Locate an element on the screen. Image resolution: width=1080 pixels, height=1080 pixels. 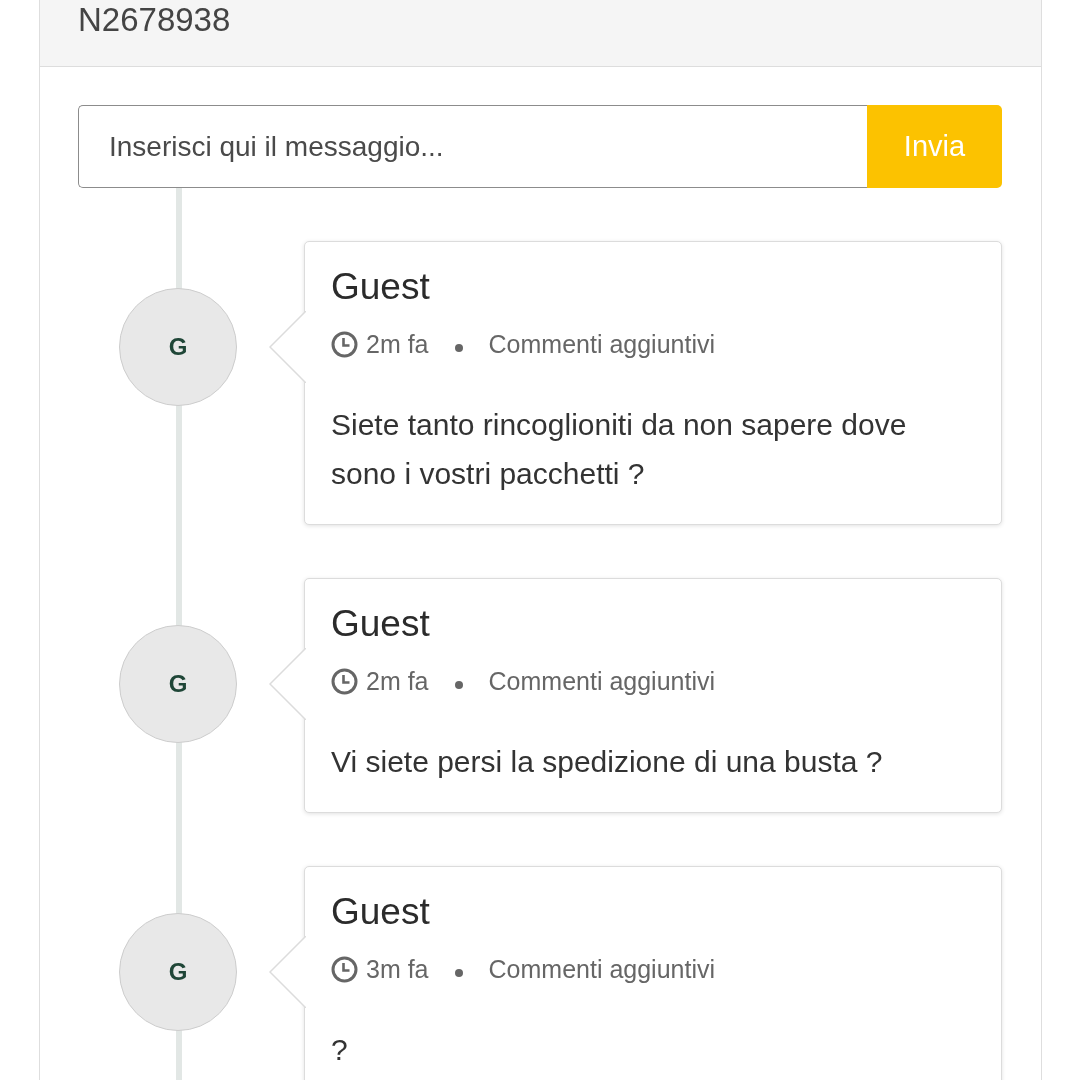
comment-text: Siete tanto rincoglioniti da non sapere dove sono i vostri pacchetti ? is located at coordinates (619, 449).